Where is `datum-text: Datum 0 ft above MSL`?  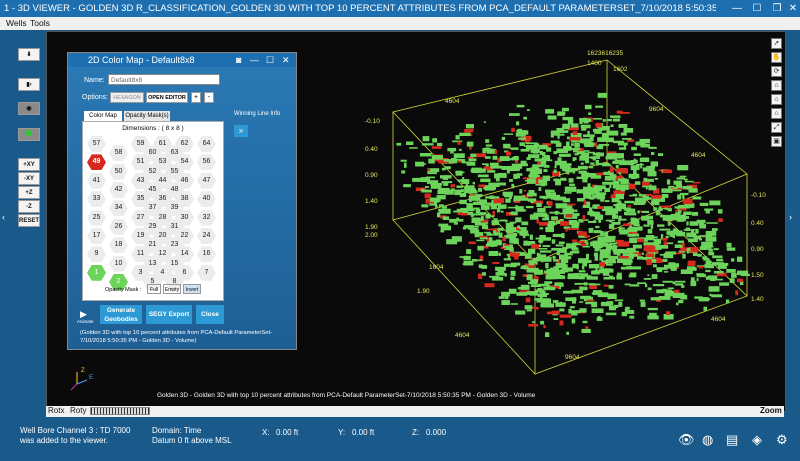
datum-text: Datum 0 ft above MSL is located at coordinates (192, 440).